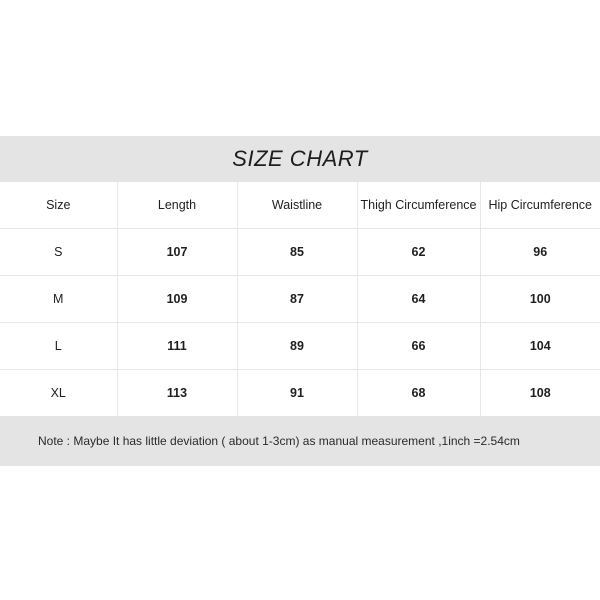 This screenshot has height=600, width=600. What do you see at coordinates (419, 392) in the screenshot?
I see `cell-thigh: 68` at bounding box center [419, 392].